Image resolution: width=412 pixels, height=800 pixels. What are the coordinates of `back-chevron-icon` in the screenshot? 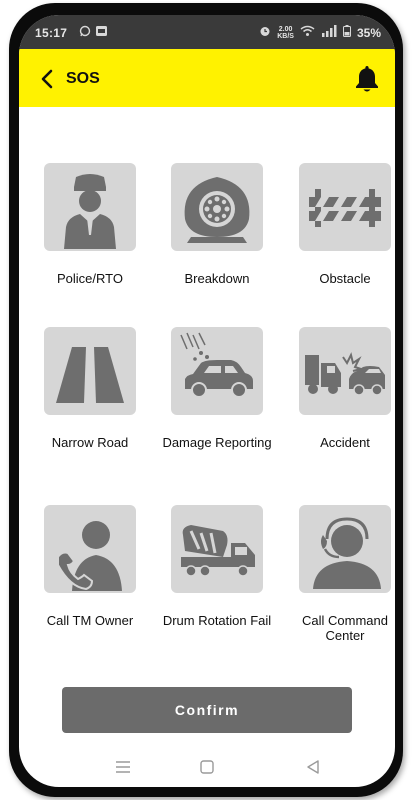 It's located at (47, 79).